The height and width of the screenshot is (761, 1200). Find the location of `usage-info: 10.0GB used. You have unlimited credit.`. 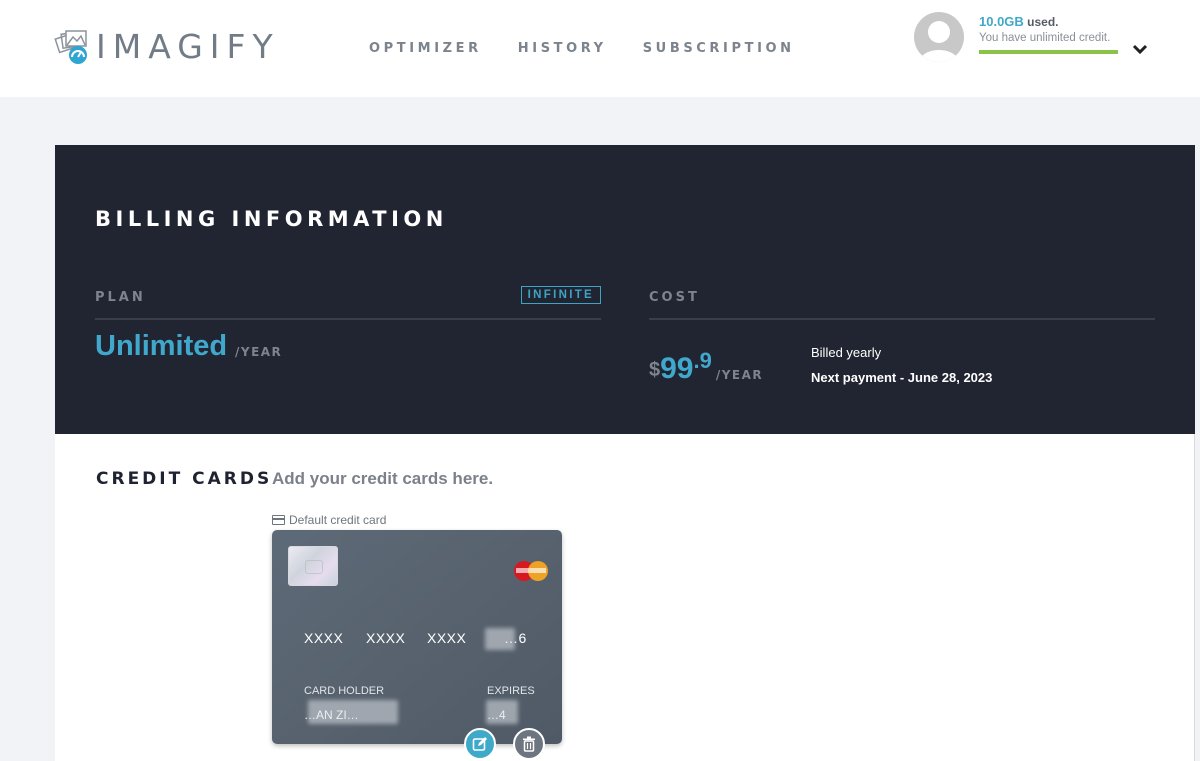

usage-info: 10.0GB used. You have unlimited credit. is located at coordinates (1049, 34).